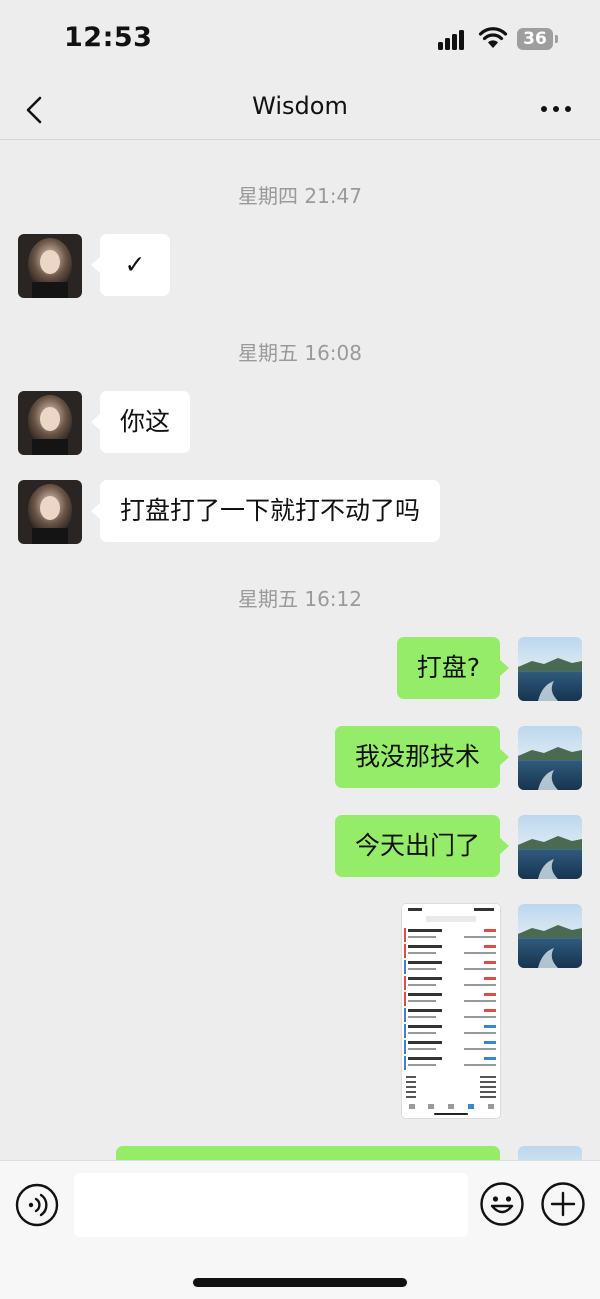 This screenshot has width=600, height=1299. Describe the element at coordinates (563, 1204) in the screenshot. I see `plus-icon` at that location.